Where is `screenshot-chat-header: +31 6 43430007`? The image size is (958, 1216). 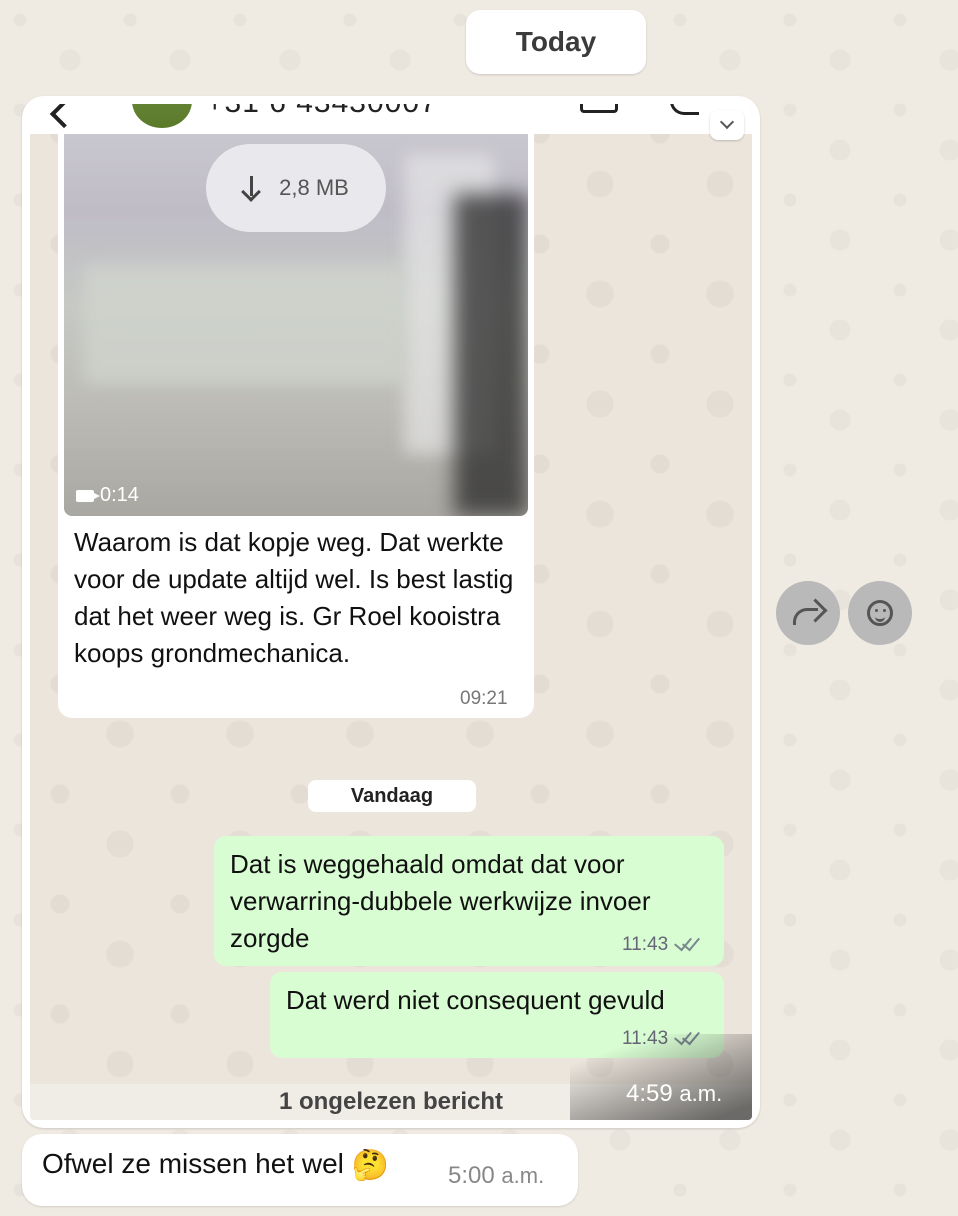 screenshot-chat-header: +31 6 43430007 is located at coordinates (391, 119).